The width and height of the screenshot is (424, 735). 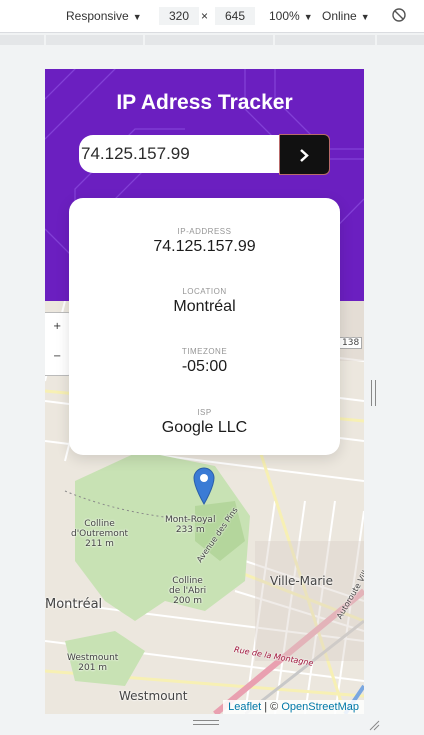 I want to click on map-zoom-control: + −, so click(x=58, y=344).